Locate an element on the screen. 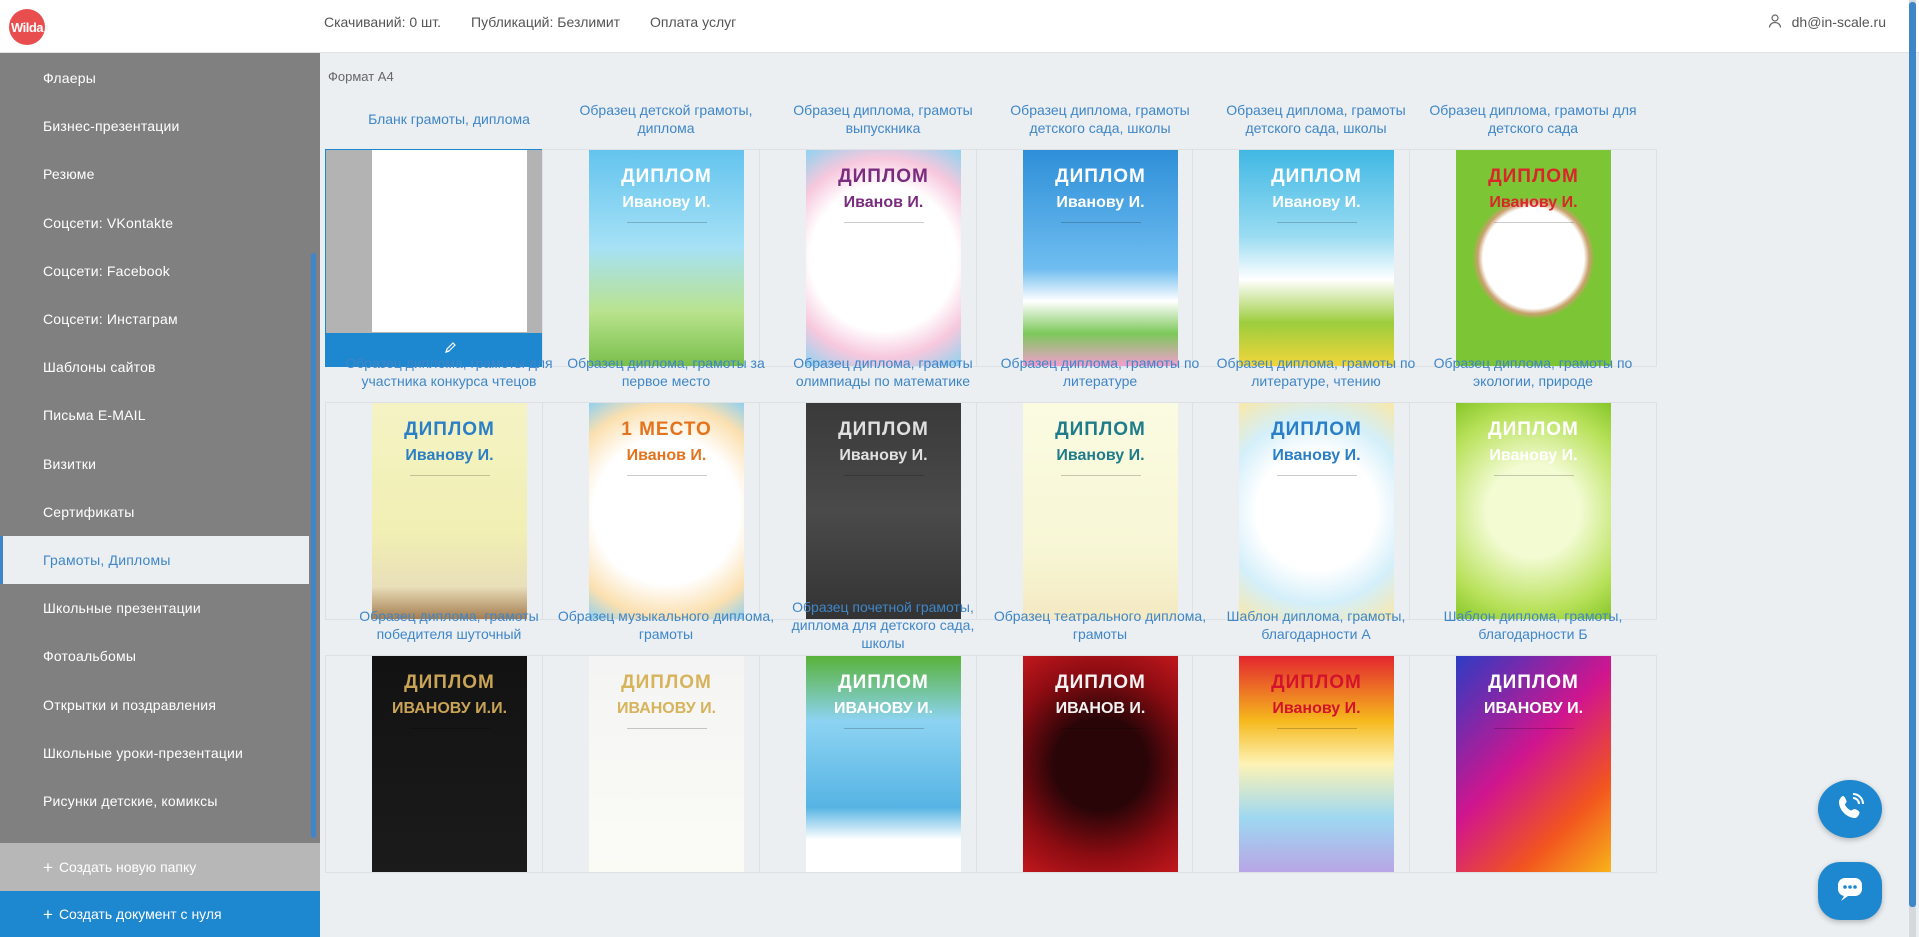 The height and width of the screenshot is (937, 1919). user-menu: dh@in-scale.ru is located at coordinates (1827, 22).